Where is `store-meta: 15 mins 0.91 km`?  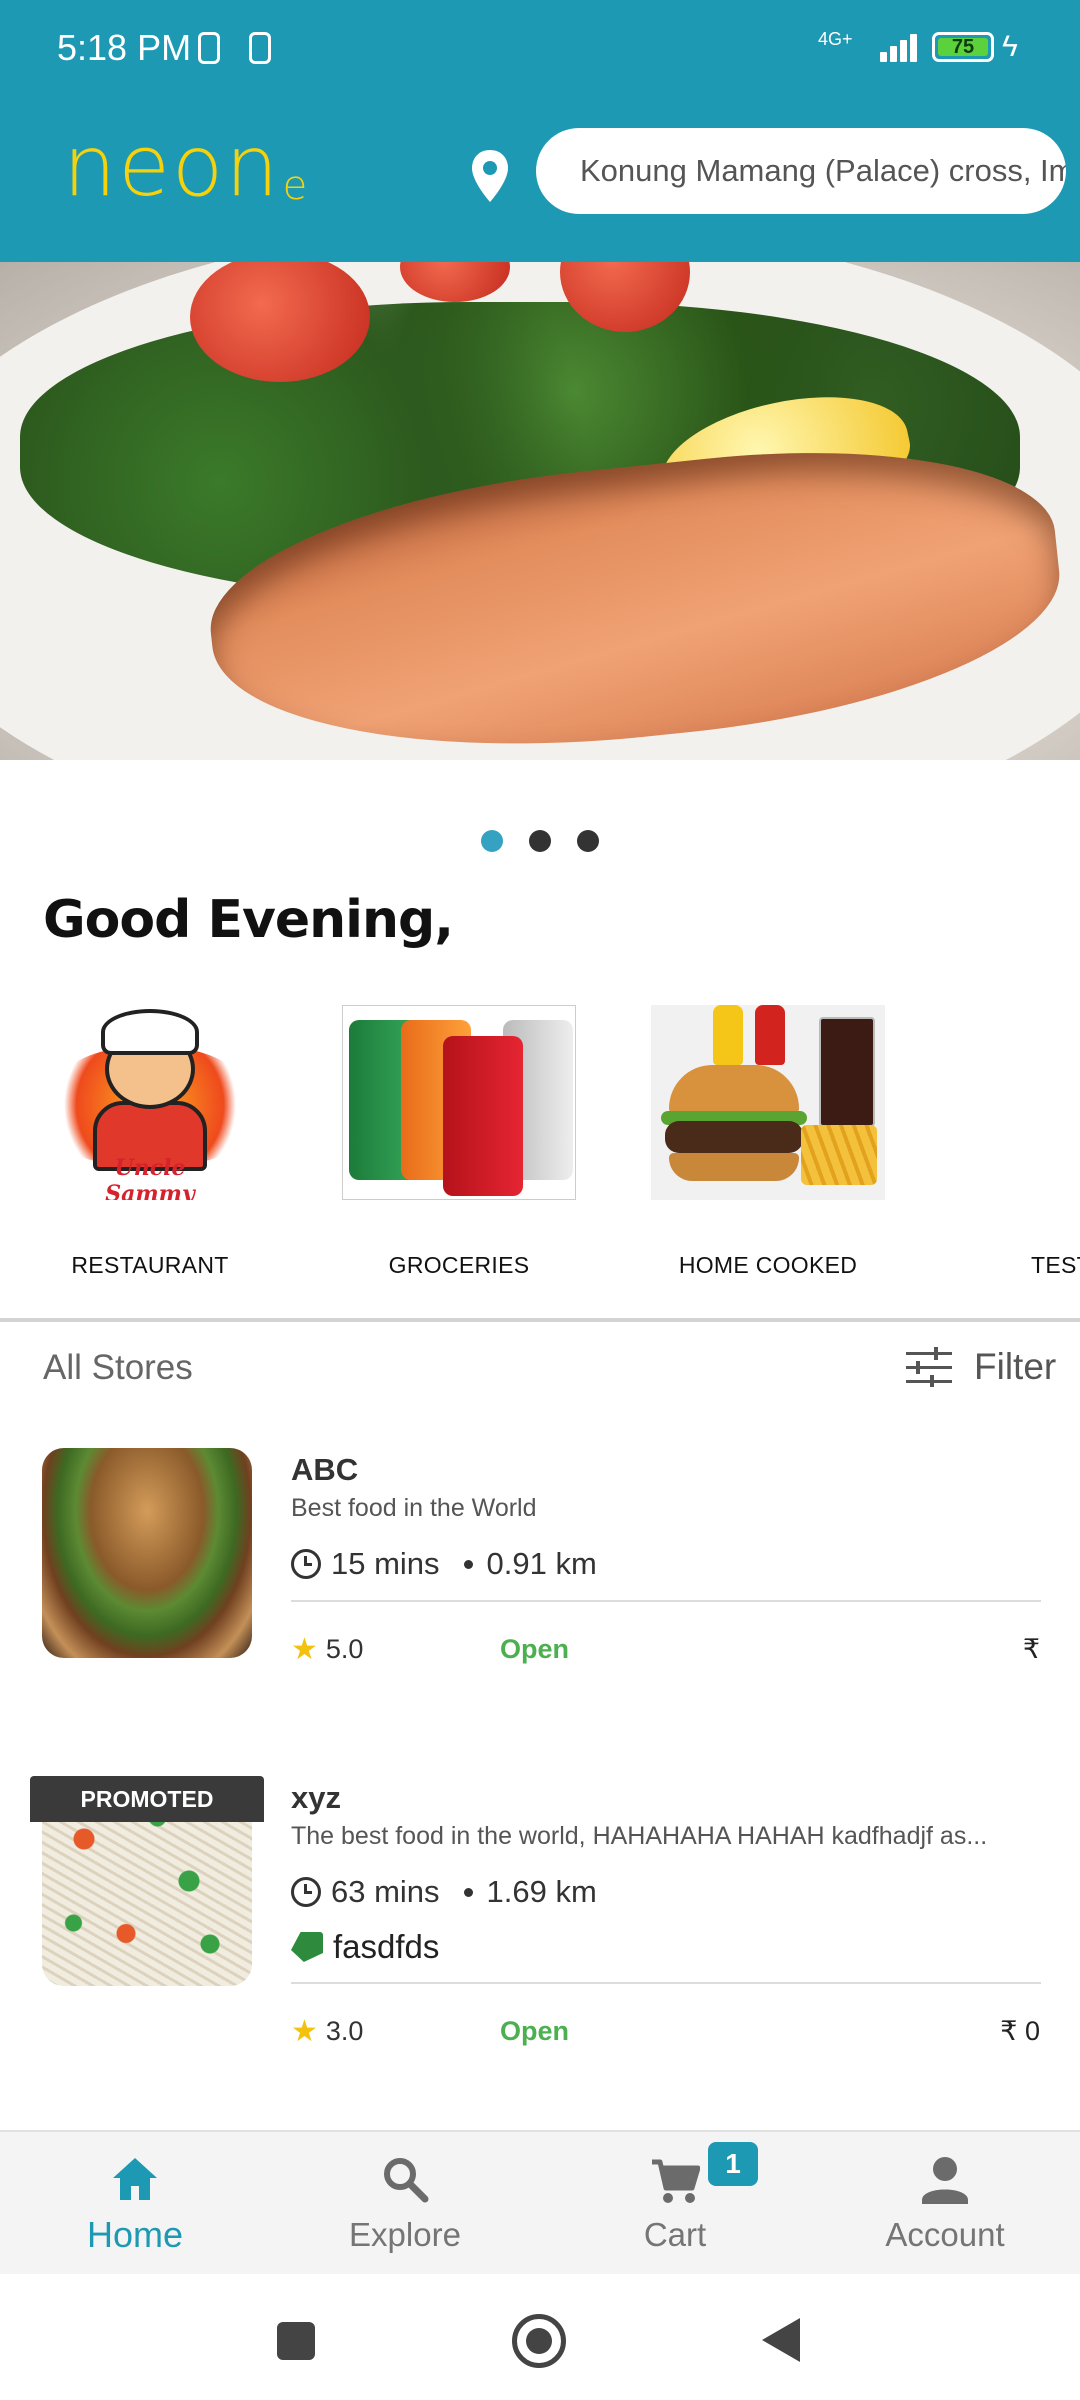 store-meta: 15 mins 0.91 km is located at coordinates (444, 1564).